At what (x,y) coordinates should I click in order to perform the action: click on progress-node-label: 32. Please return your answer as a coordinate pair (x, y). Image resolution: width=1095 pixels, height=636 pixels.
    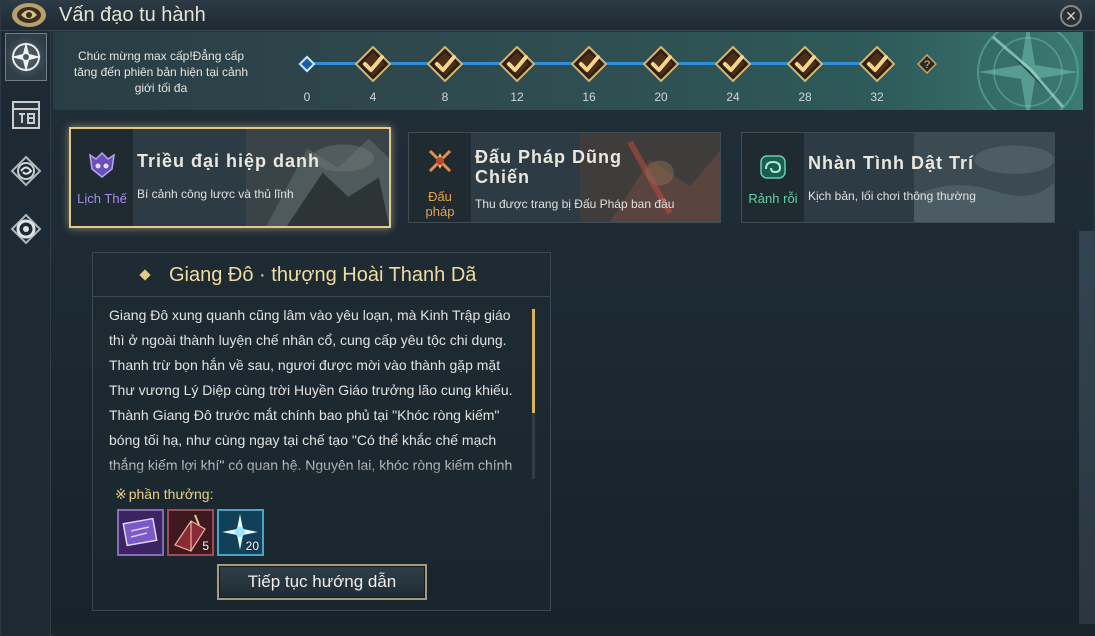
    Looking at the image, I should click on (877, 97).